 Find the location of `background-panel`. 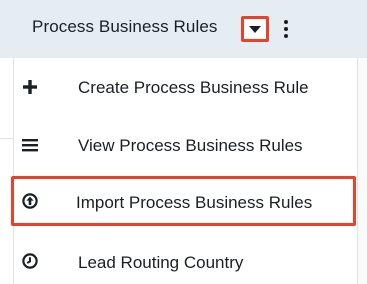

background-panel is located at coordinates (362, 171).